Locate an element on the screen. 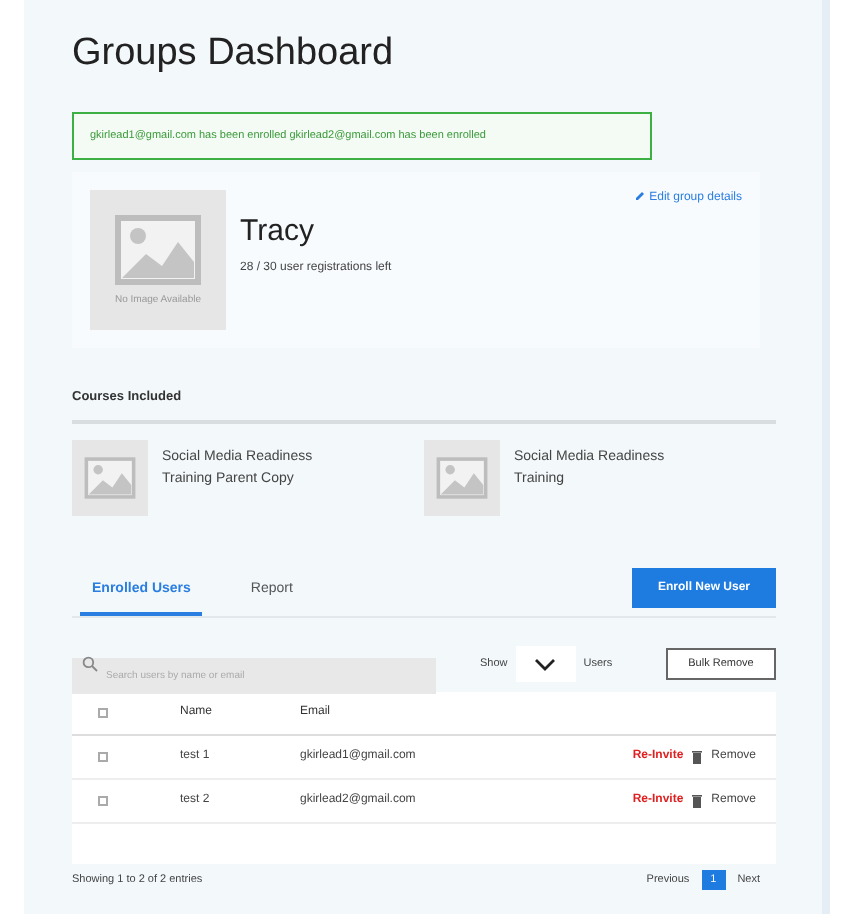 Image resolution: width=842 pixels, height=914 pixels. page-title: Groups Dashboard is located at coordinates (234, 54).